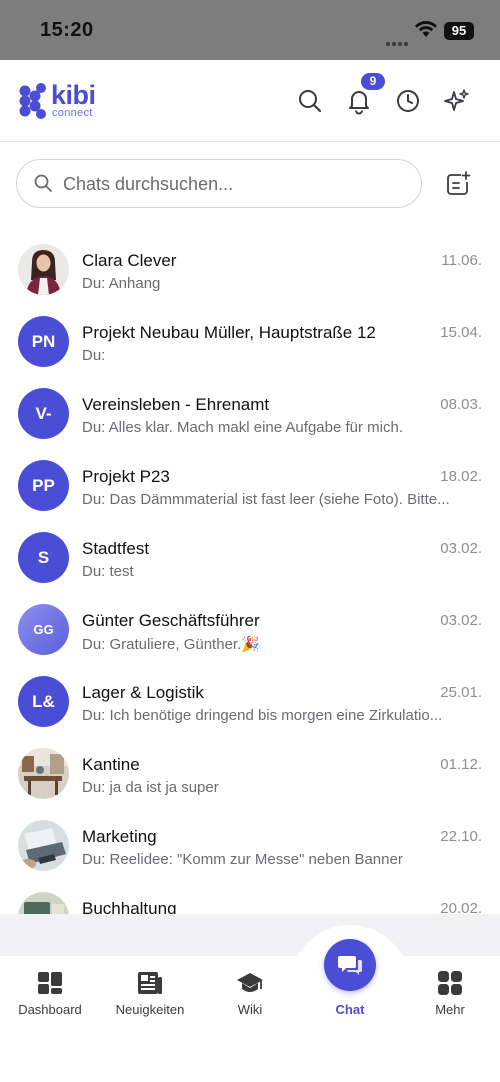  What do you see at coordinates (50, 1000) in the screenshot?
I see `nav-dashboard: Dashboard` at bounding box center [50, 1000].